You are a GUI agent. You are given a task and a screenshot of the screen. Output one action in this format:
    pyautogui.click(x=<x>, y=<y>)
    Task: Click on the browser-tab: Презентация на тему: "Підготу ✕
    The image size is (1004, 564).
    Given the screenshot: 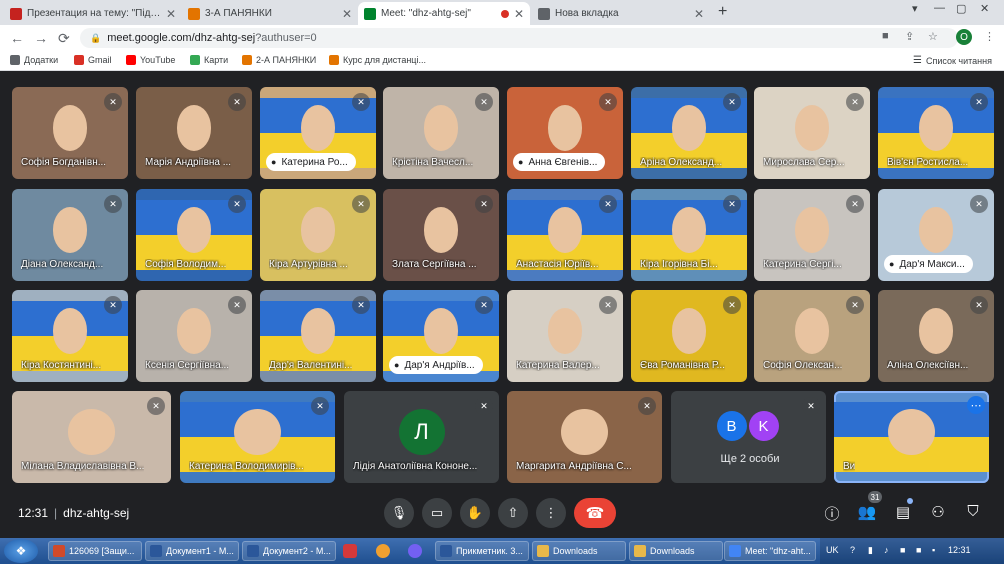 What is the action you would take?
    pyautogui.click(x=93, y=13)
    